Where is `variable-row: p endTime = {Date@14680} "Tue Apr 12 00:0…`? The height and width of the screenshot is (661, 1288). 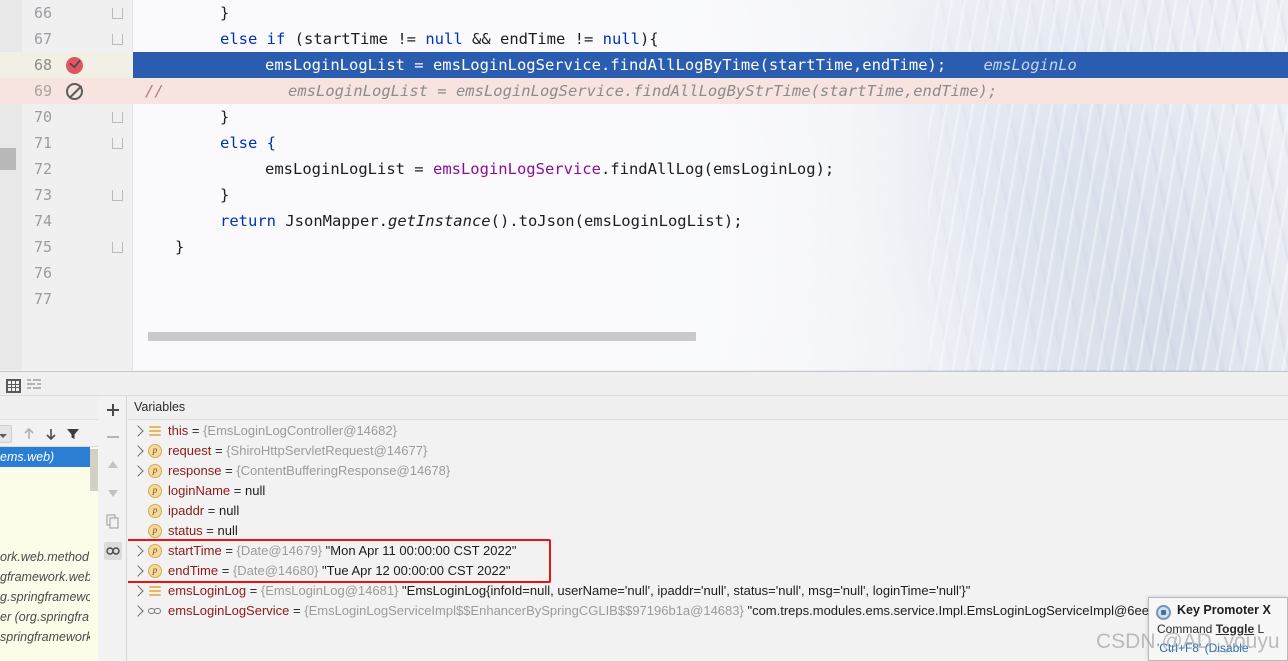
variable-row: p endTime = {Date@14680} "Tue Apr 12 00:0… is located at coordinates (708, 571).